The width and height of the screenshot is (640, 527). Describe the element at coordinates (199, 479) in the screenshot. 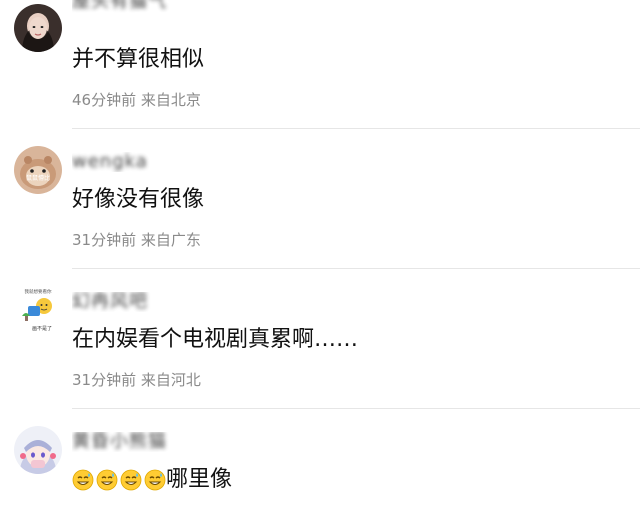

I see `comment-text-content: 哪里像` at that location.